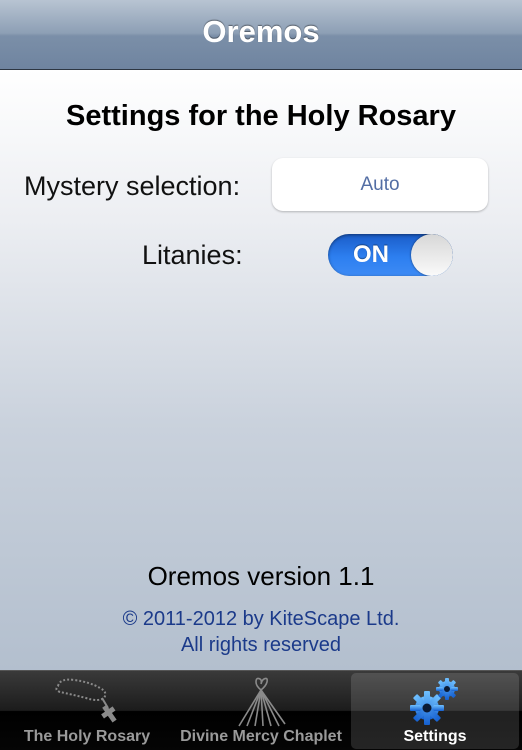 This screenshot has height=750, width=522. What do you see at coordinates (261, 736) in the screenshot?
I see `tab-label: Divine Mercy Chaplet` at bounding box center [261, 736].